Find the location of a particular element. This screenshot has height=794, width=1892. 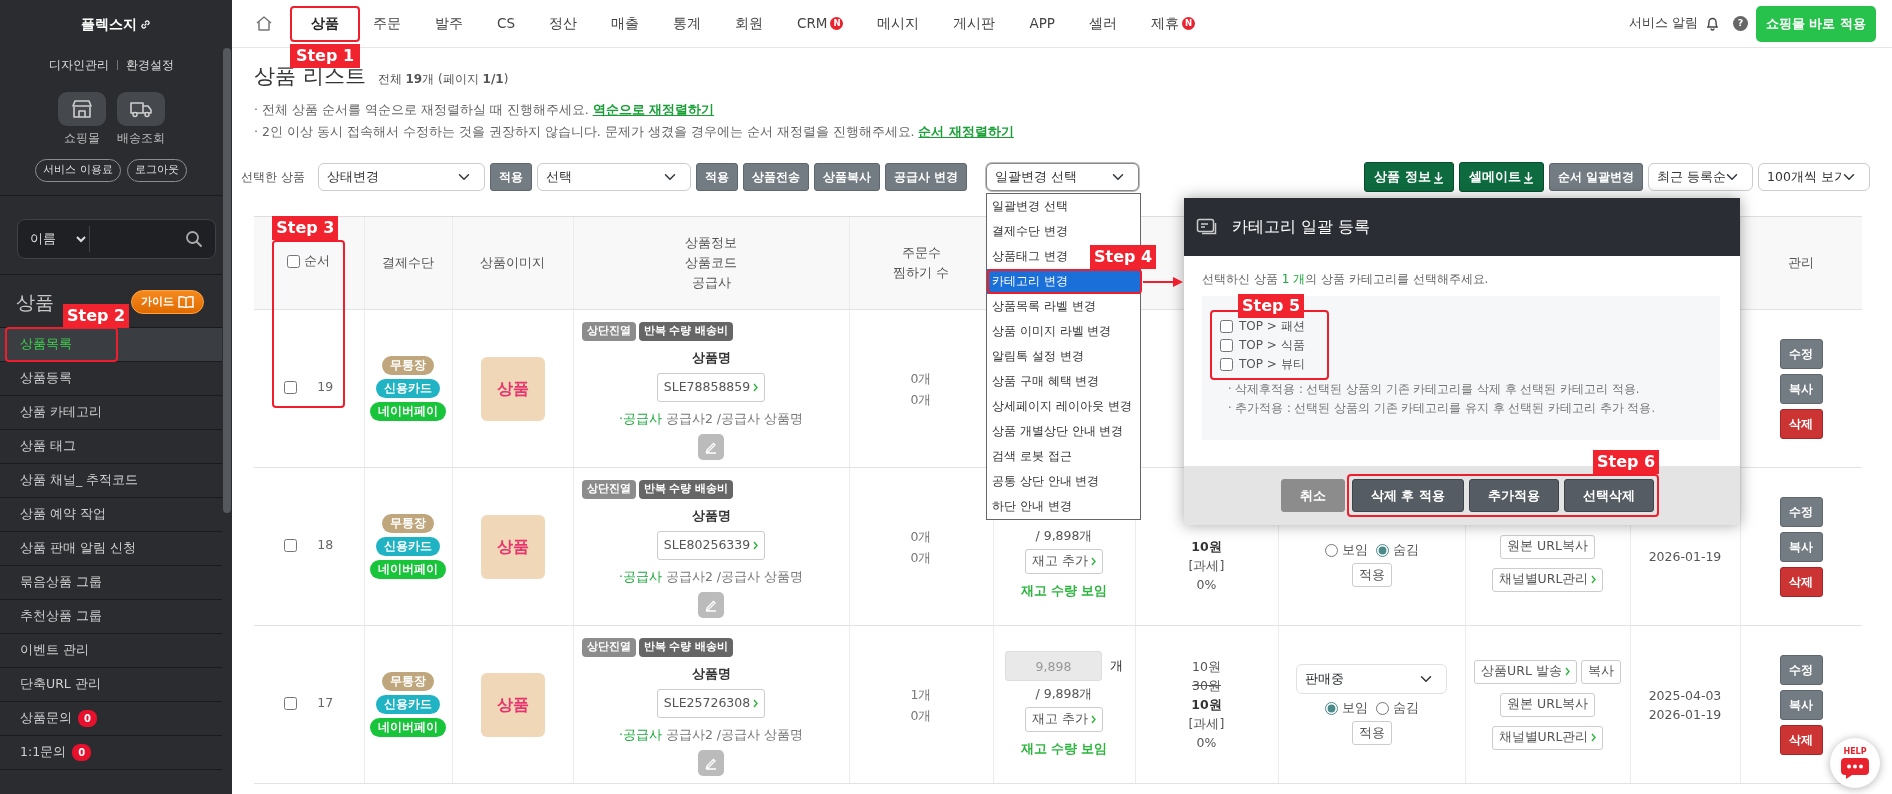

toolbar-label: 선택한 상품 is located at coordinates (273, 177).